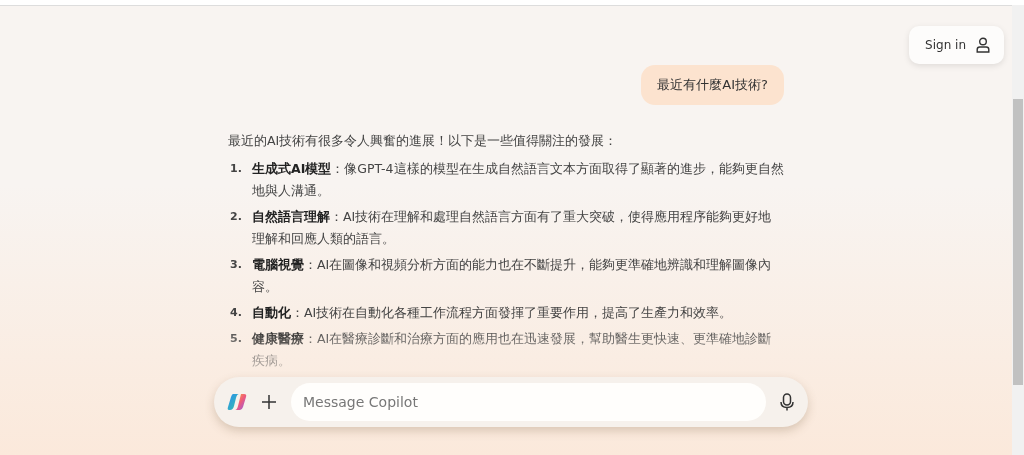 Image resolution: width=1024 pixels, height=455 pixels. Describe the element at coordinates (236, 217) in the screenshot. I see `list-number: 2.` at that location.